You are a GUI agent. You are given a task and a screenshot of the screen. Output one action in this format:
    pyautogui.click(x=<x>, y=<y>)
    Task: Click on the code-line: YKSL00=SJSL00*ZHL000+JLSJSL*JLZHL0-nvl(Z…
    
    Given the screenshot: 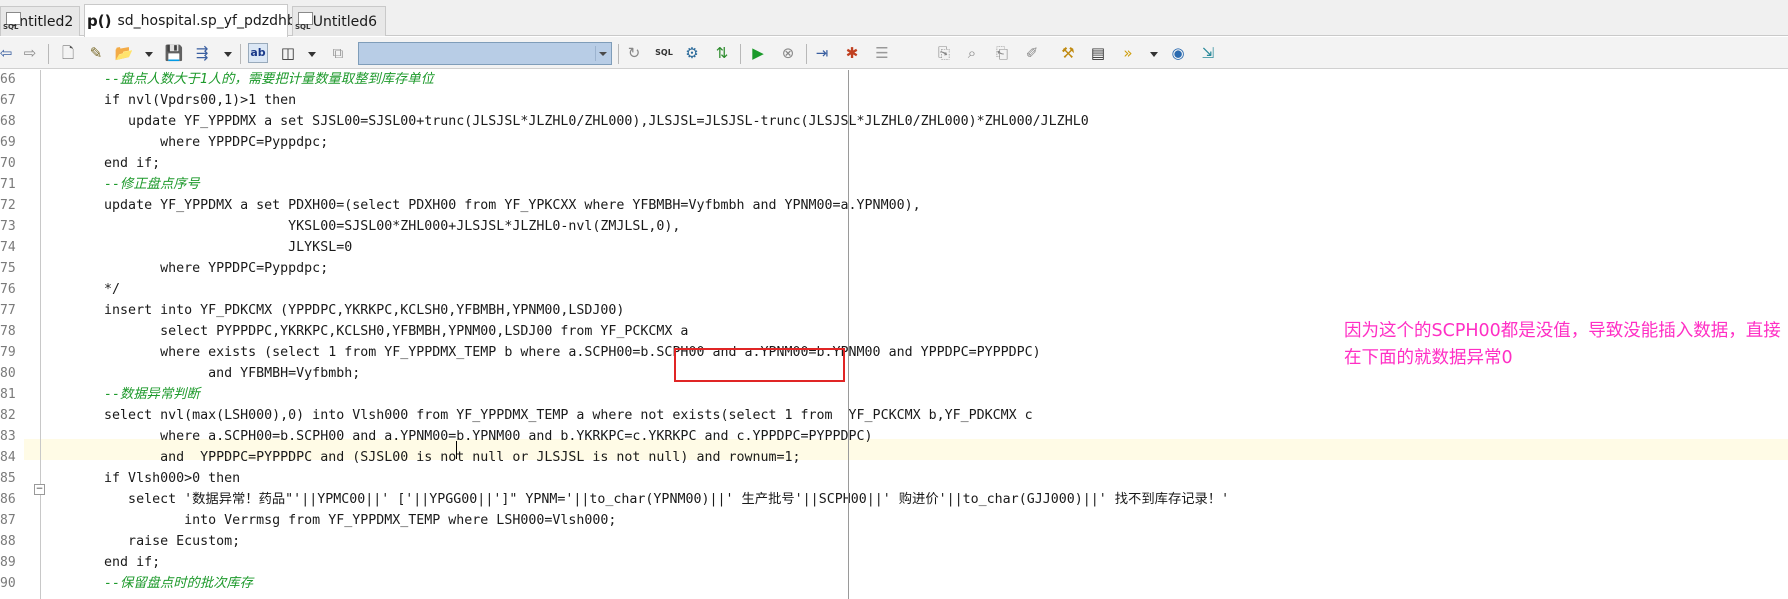 What is the action you would take?
    pyautogui.click(x=360, y=226)
    